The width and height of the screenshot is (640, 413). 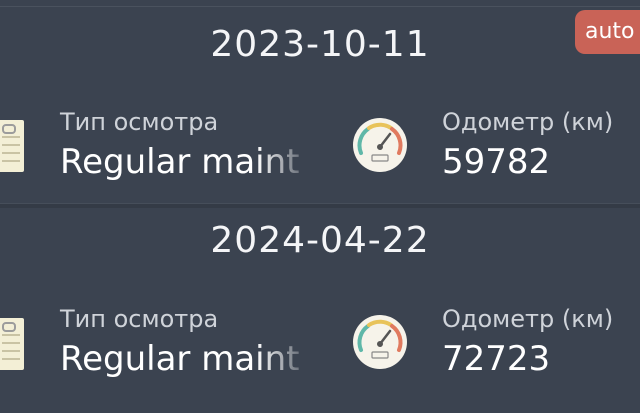 I want to click on auto-badge: auto, so click(x=607, y=32).